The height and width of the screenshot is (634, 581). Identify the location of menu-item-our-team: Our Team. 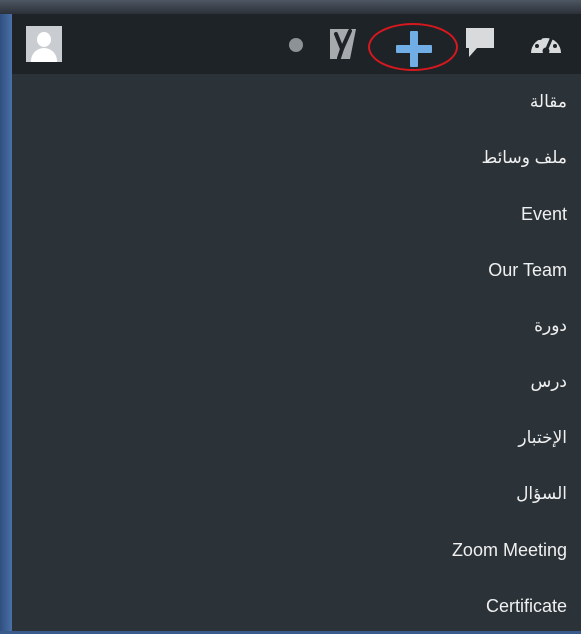
(296, 270).